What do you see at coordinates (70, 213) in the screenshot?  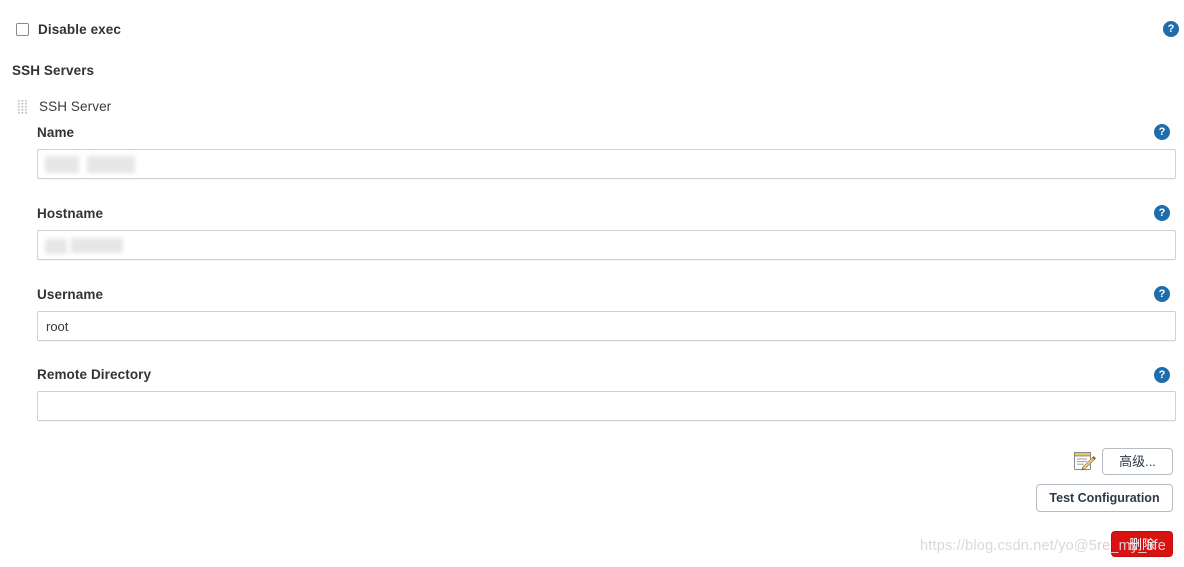 I see `field-label-hostname: Hostname` at bounding box center [70, 213].